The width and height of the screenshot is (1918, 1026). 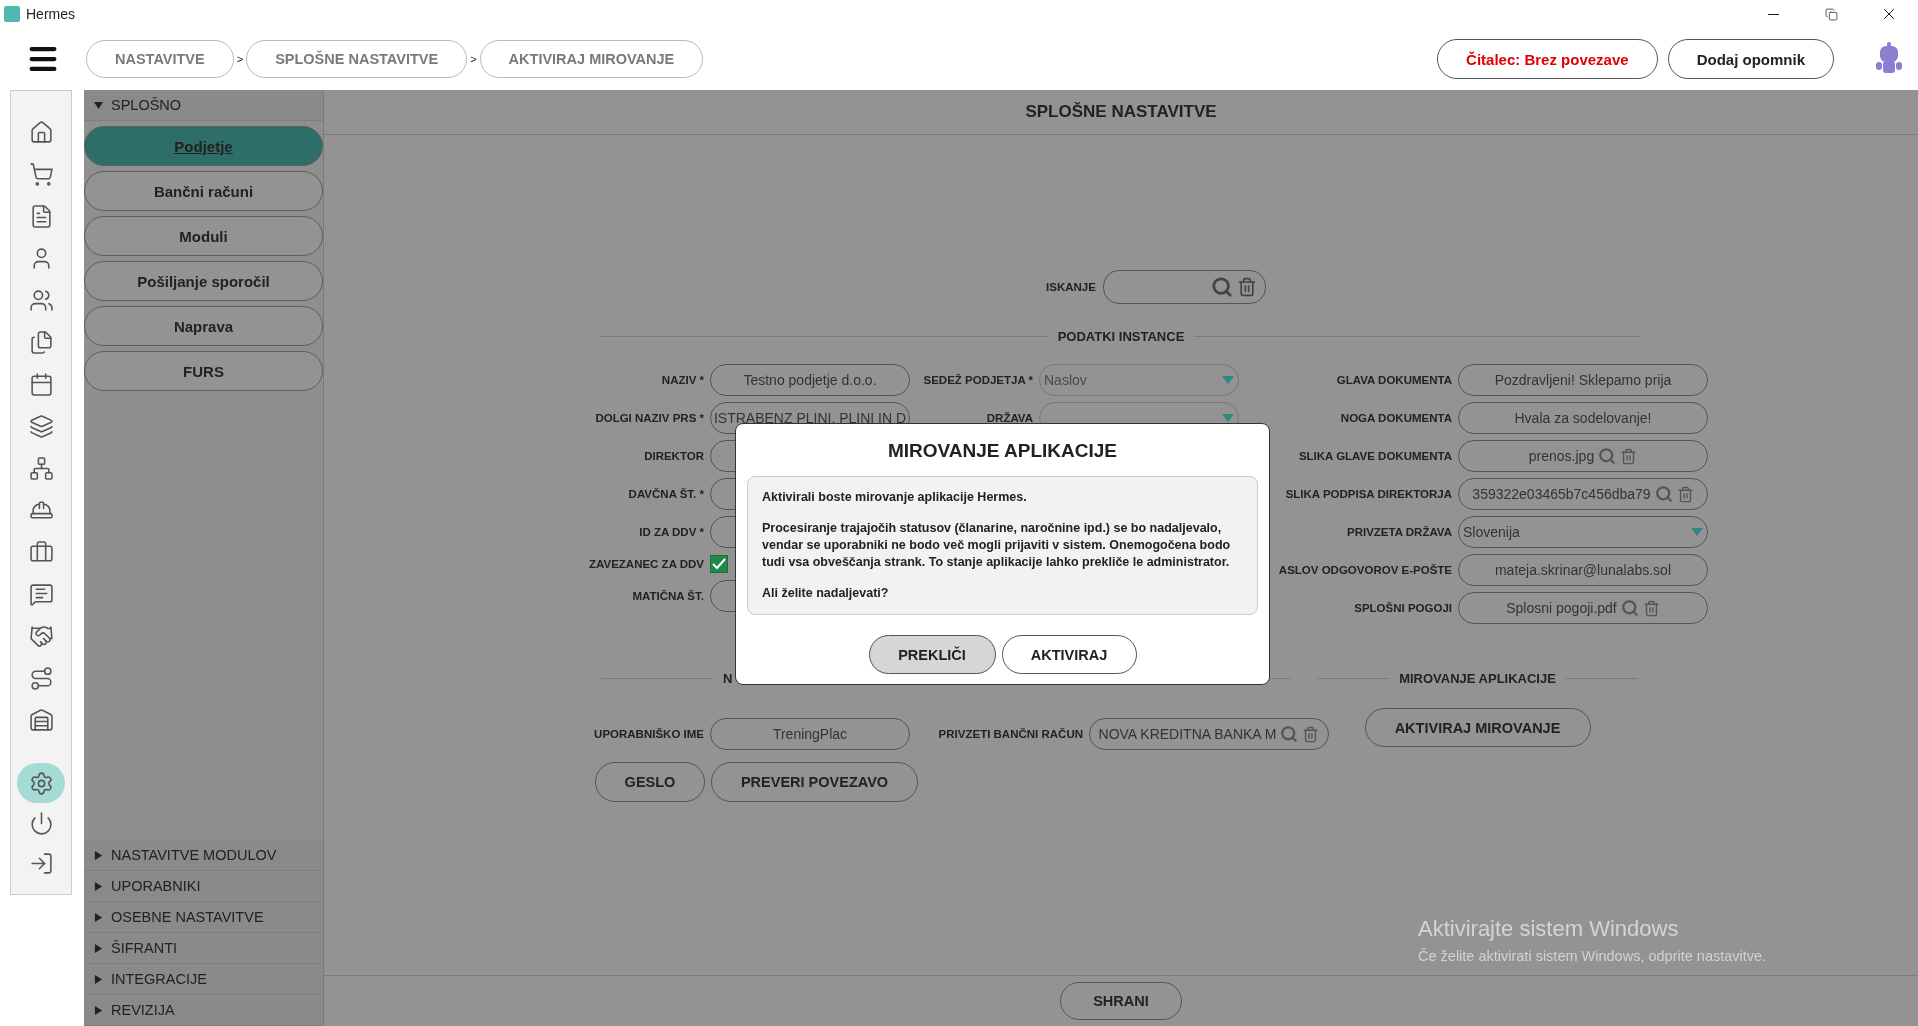 What do you see at coordinates (1750, 59) in the screenshot?
I see `reminder-button: Dodaj opomnik` at bounding box center [1750, 59].